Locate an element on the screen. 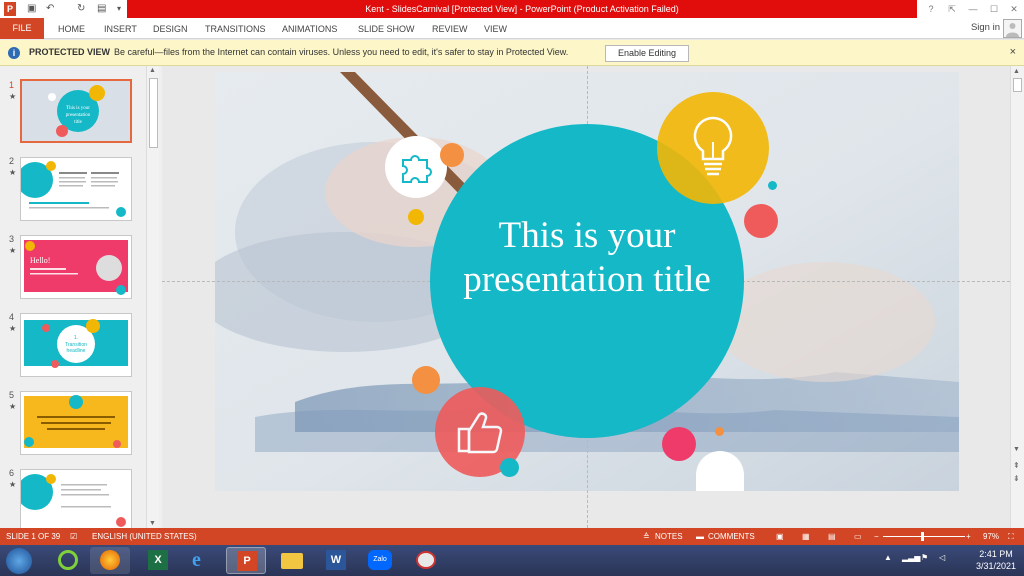  puzzle-badge is located at coordinates (416, 167).